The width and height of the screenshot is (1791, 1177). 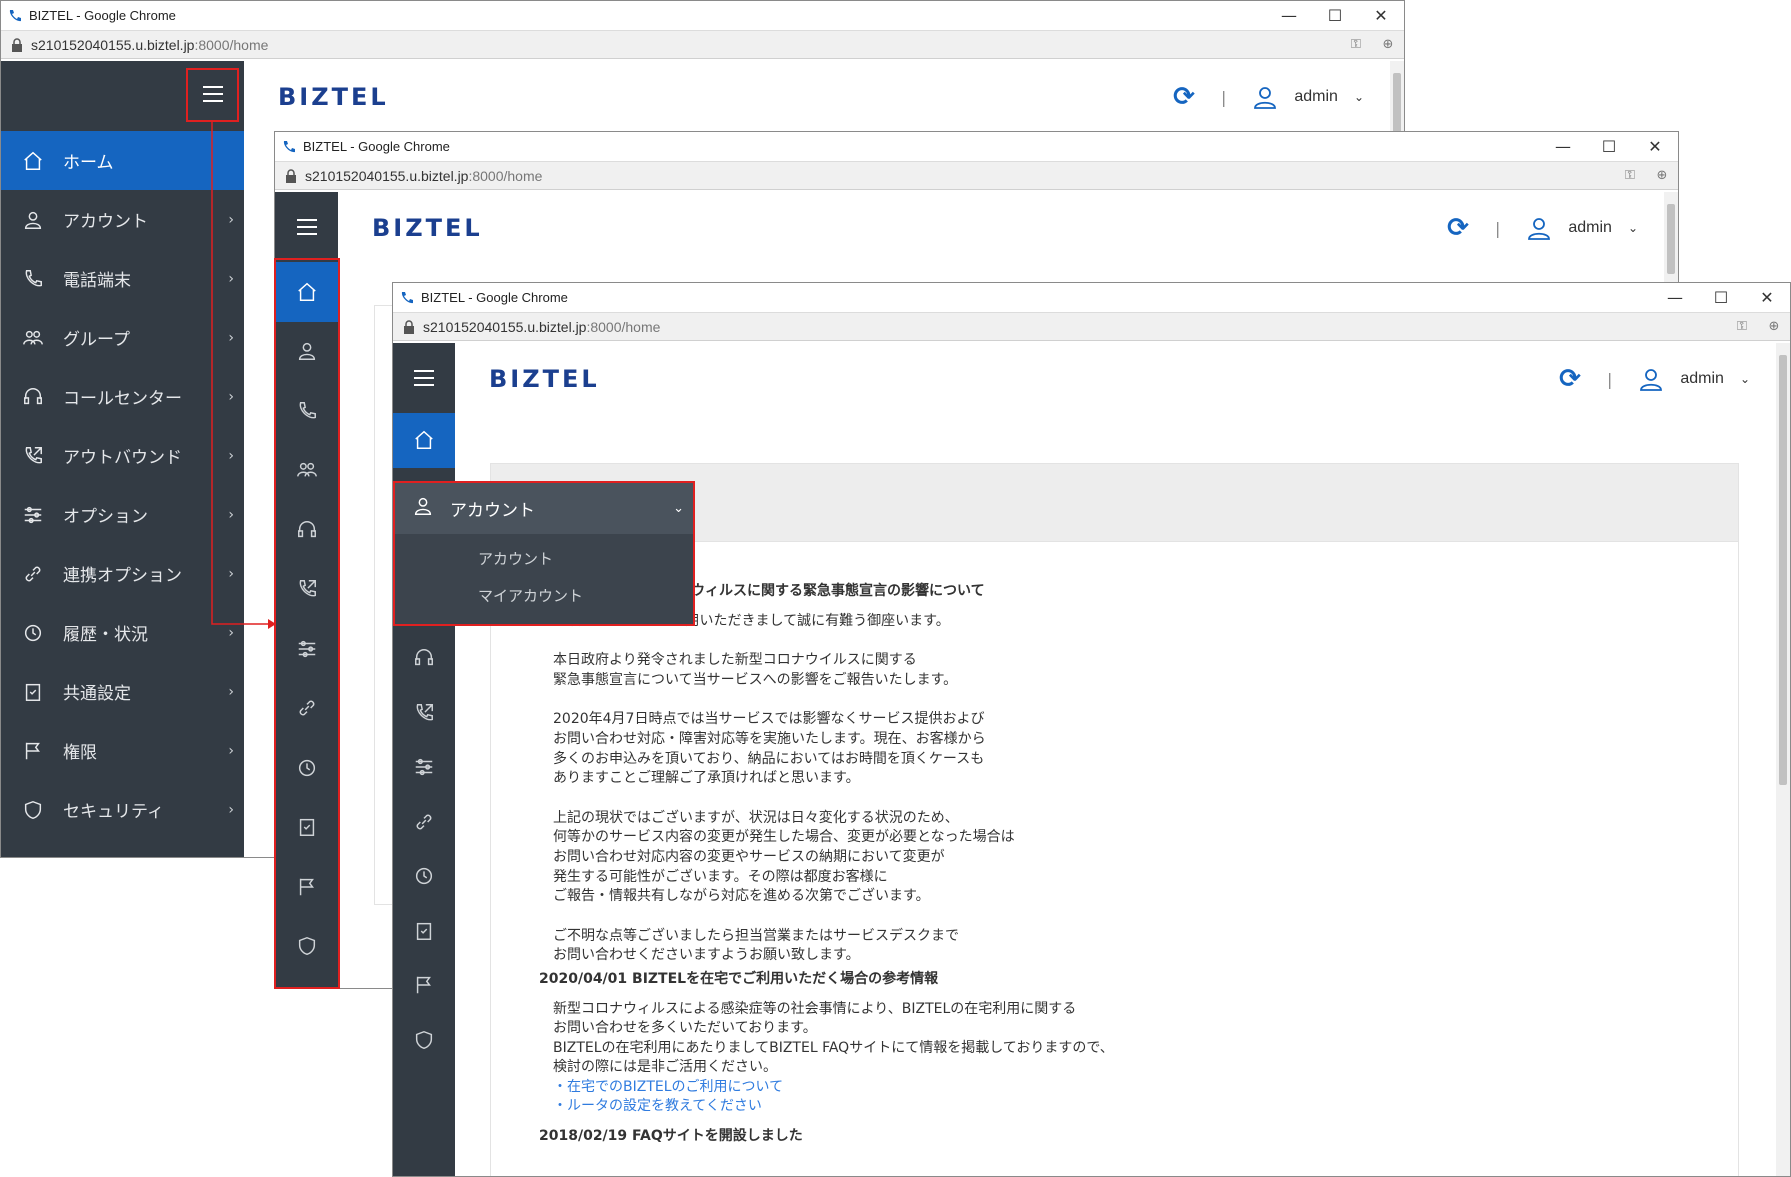 I want to click on news-title: ウィルスに関する緊急事態宣言の影響について, so click(x=838, y=591).